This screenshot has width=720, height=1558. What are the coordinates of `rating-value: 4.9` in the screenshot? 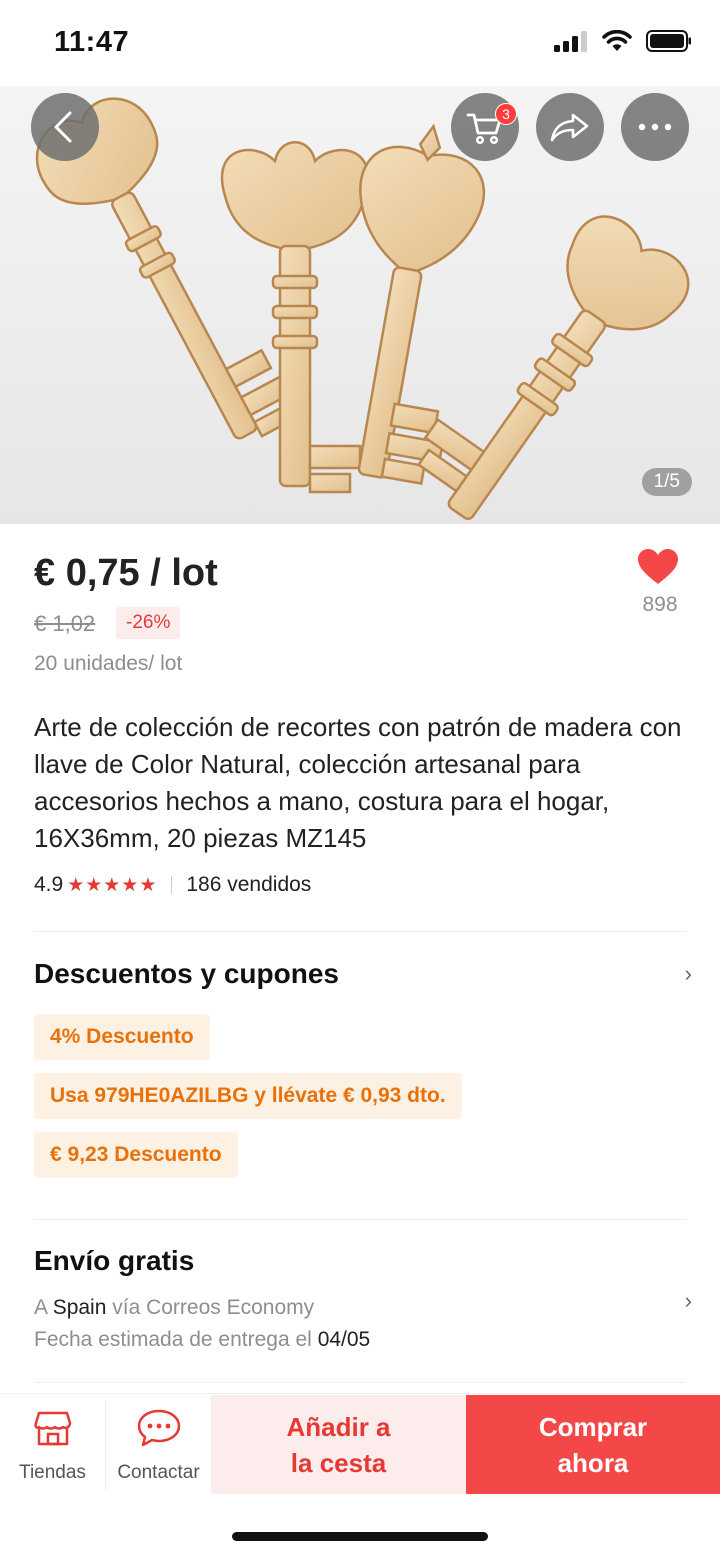 It's located at (49, 884).